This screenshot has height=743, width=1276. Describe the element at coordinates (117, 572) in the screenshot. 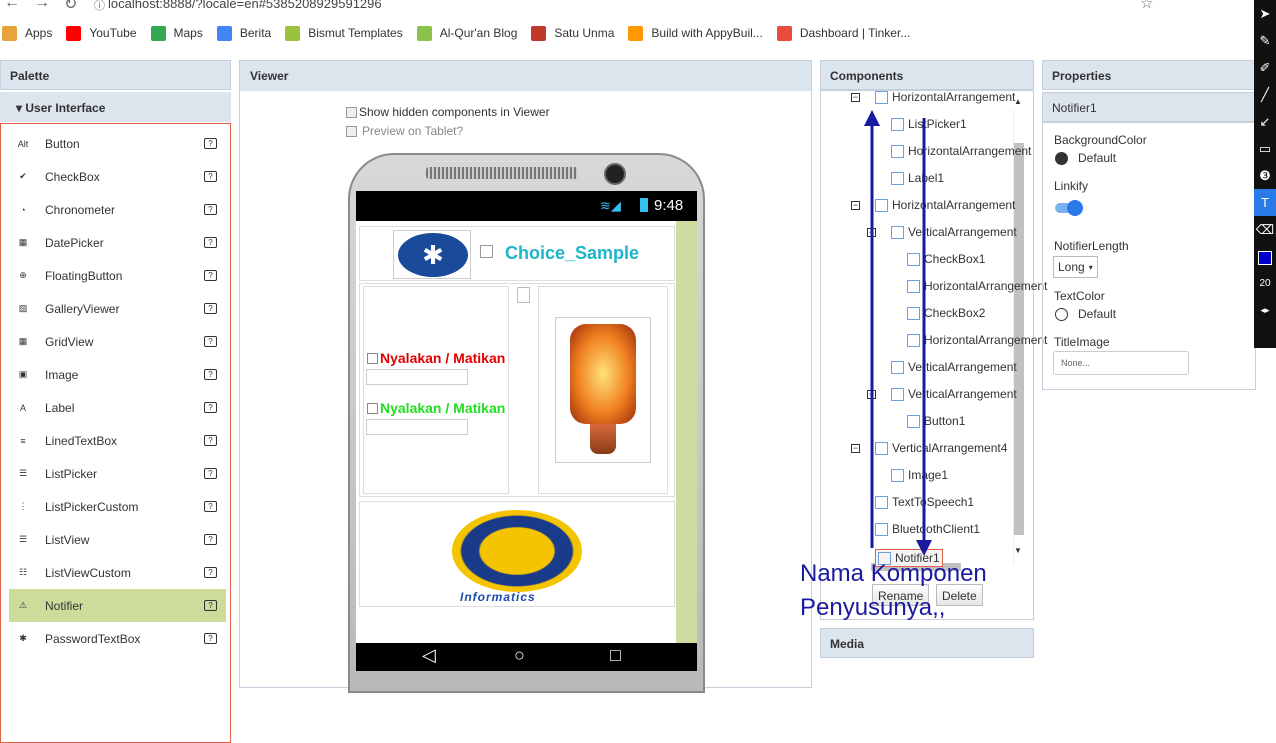

I see `palette-item-listviewcustom: ☷ ListViewCustom?` at that location.